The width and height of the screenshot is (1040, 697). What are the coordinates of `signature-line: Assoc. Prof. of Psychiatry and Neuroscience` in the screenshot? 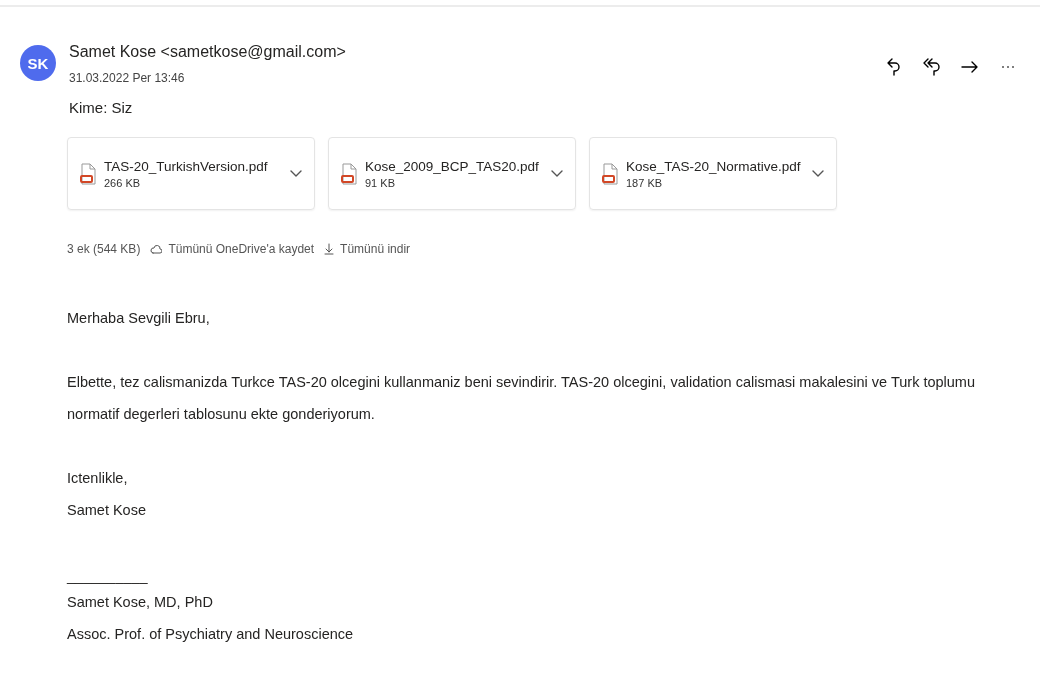 It's located at (211, 634).